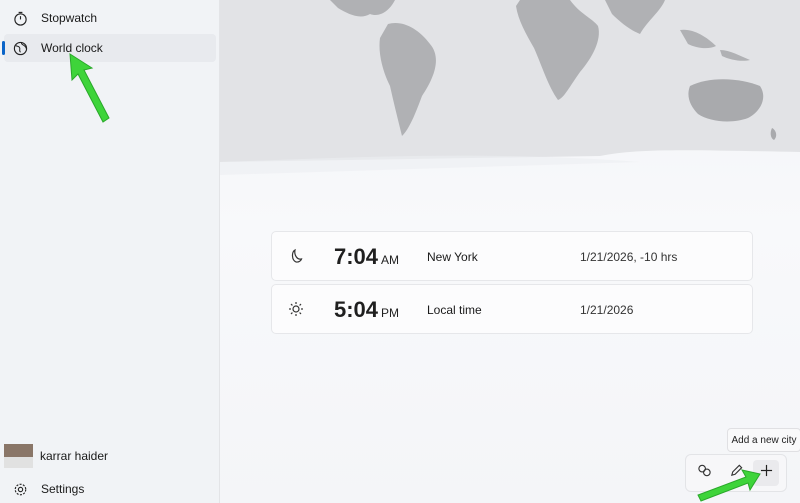 Image resolution: width=800 pixels, height=503 pixels. I want to click on gear-icon, so click(20, 489).